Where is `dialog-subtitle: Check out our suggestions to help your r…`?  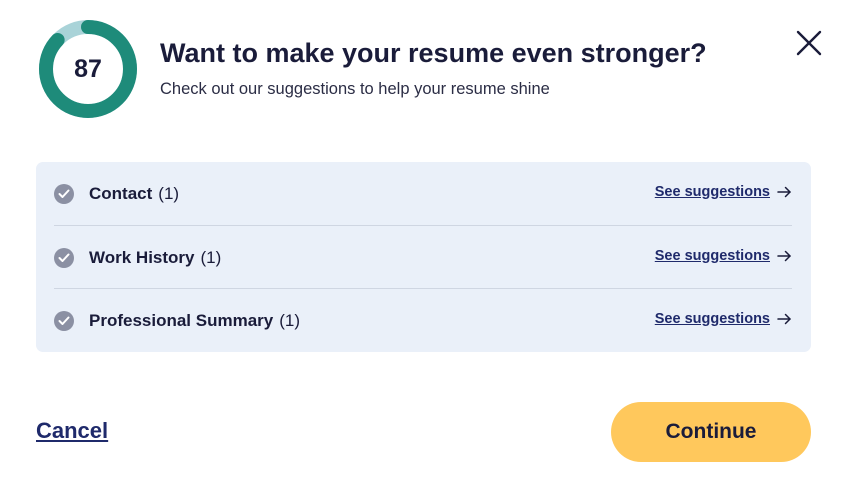
dialog-subtitle: Check out our suggestions to help your r… is located at coordinates (355, 89).